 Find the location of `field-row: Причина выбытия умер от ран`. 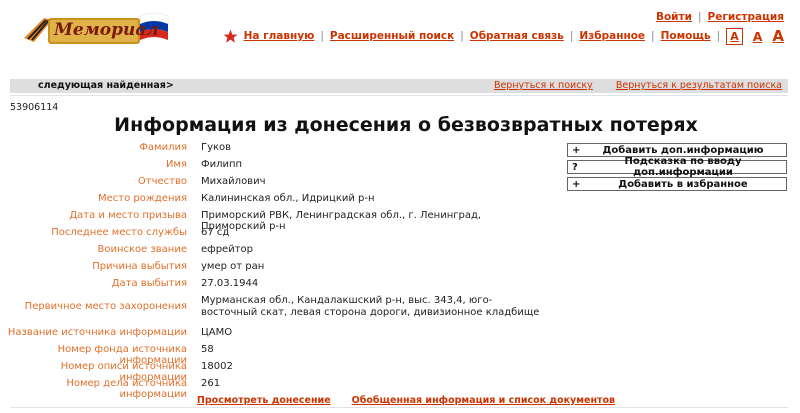

field-row: Причина выбытия умер от ран is located at coordinates (280, 269).